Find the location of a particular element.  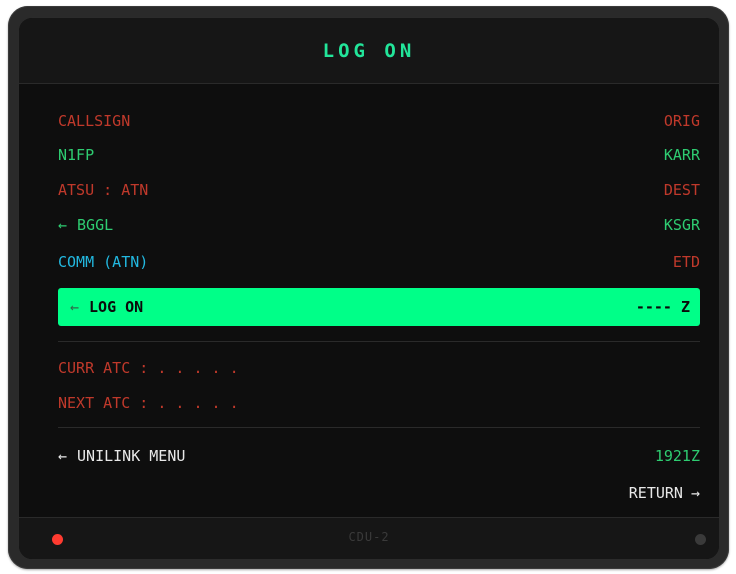

callsign-orig-value-row: N1FP KARR is located at coordinates (379, 155).